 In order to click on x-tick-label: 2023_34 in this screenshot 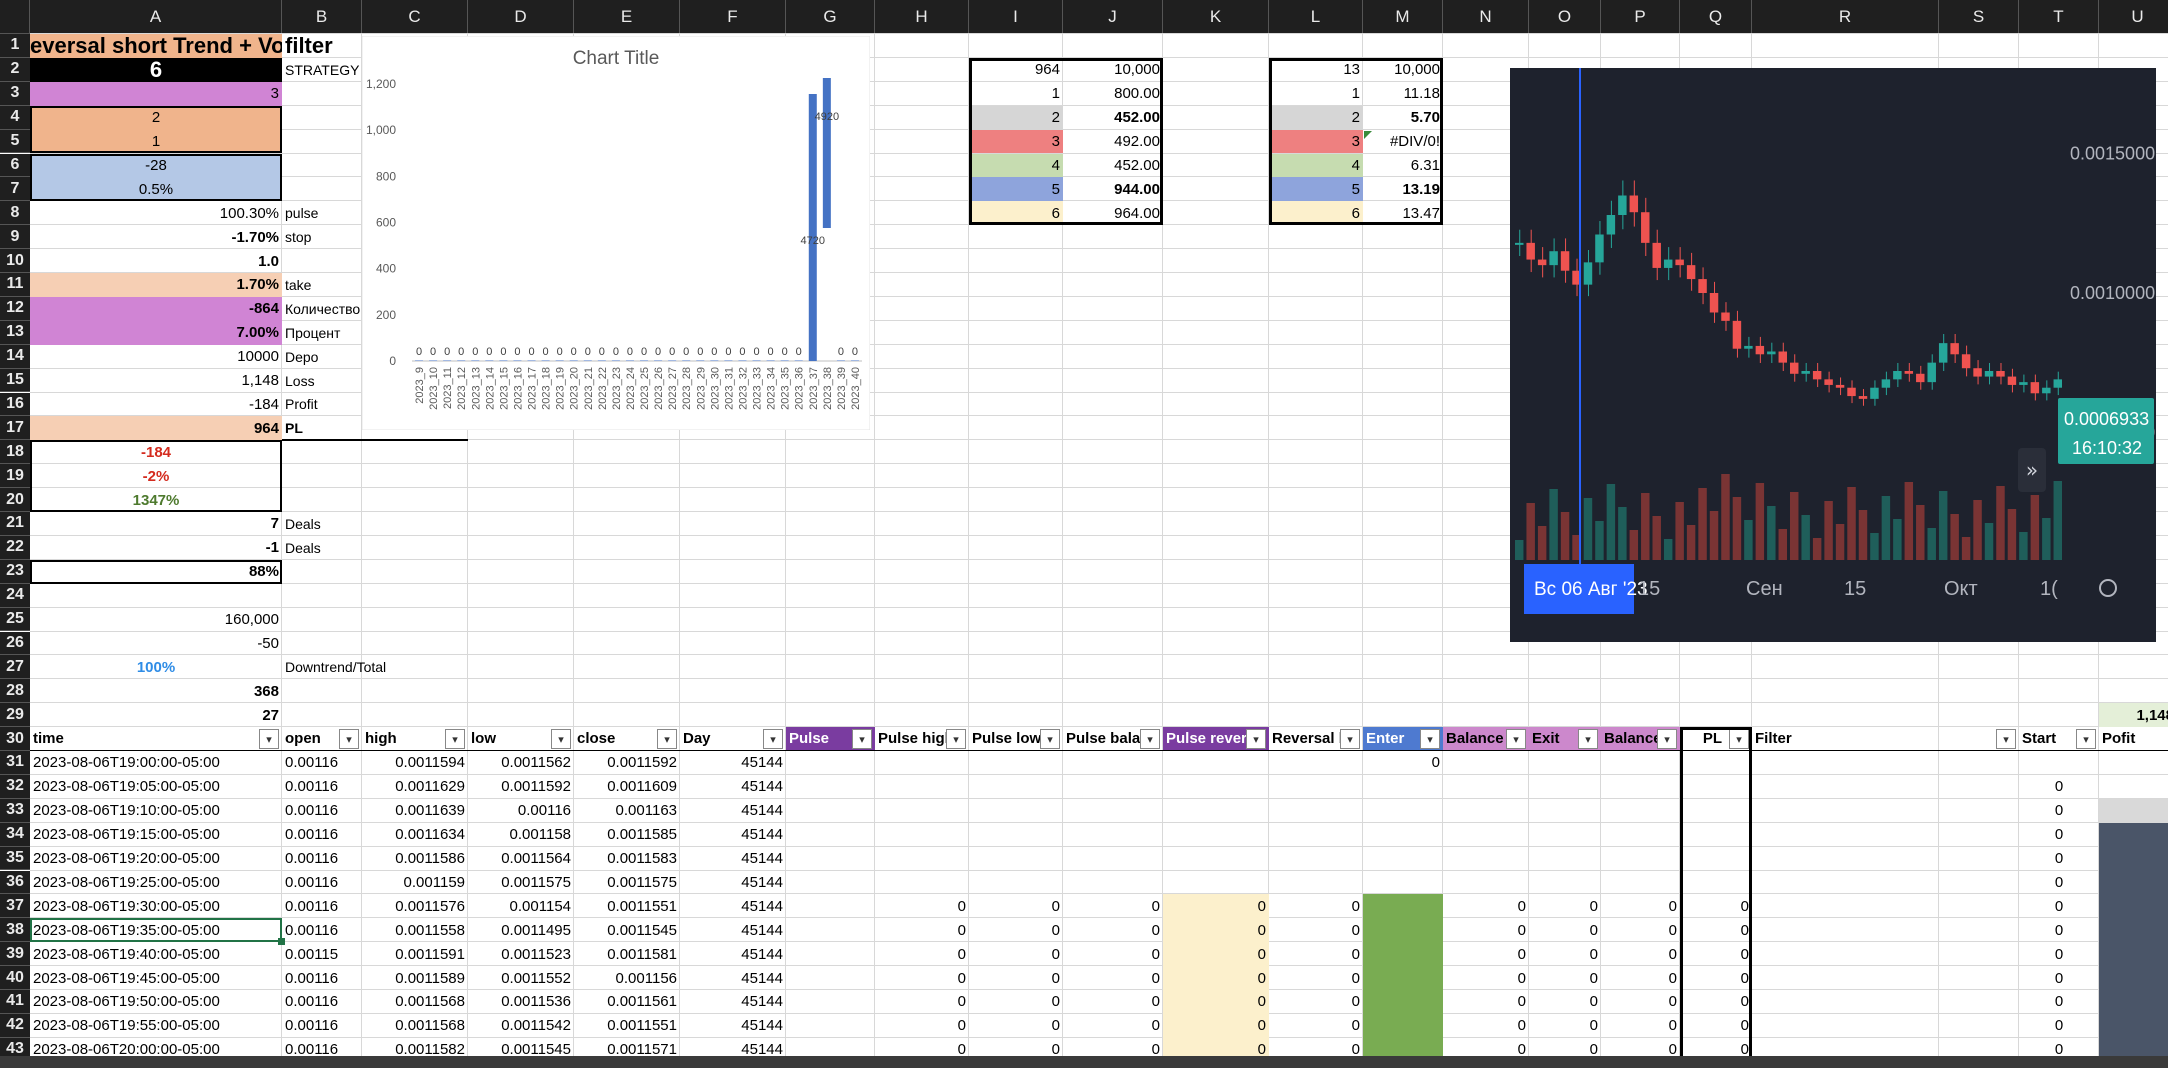, I will do `click(772, 388)`.